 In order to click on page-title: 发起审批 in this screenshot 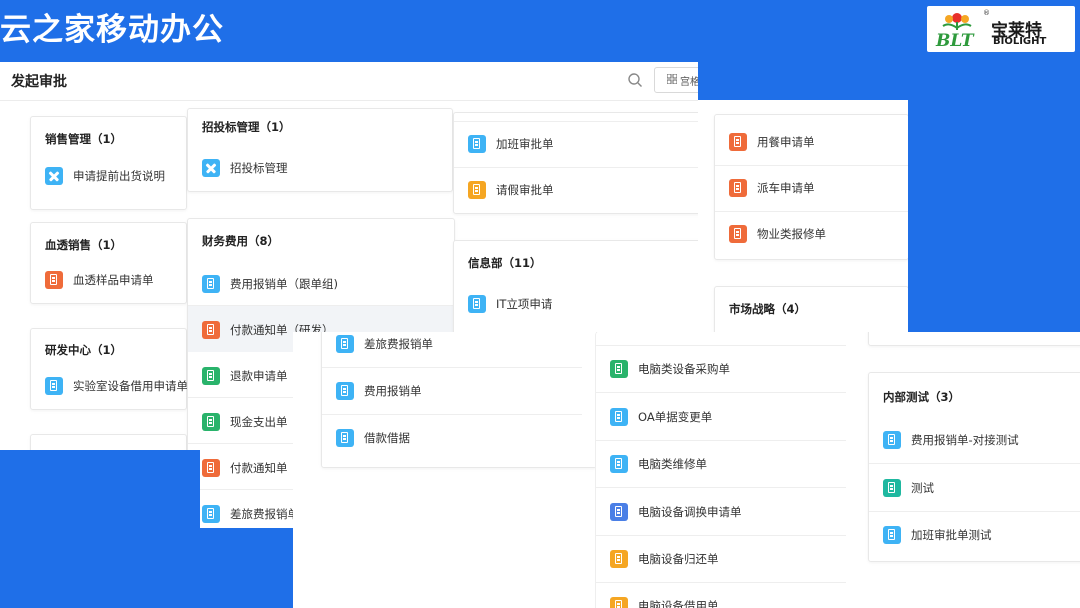, I will do `click(39, 82)`.